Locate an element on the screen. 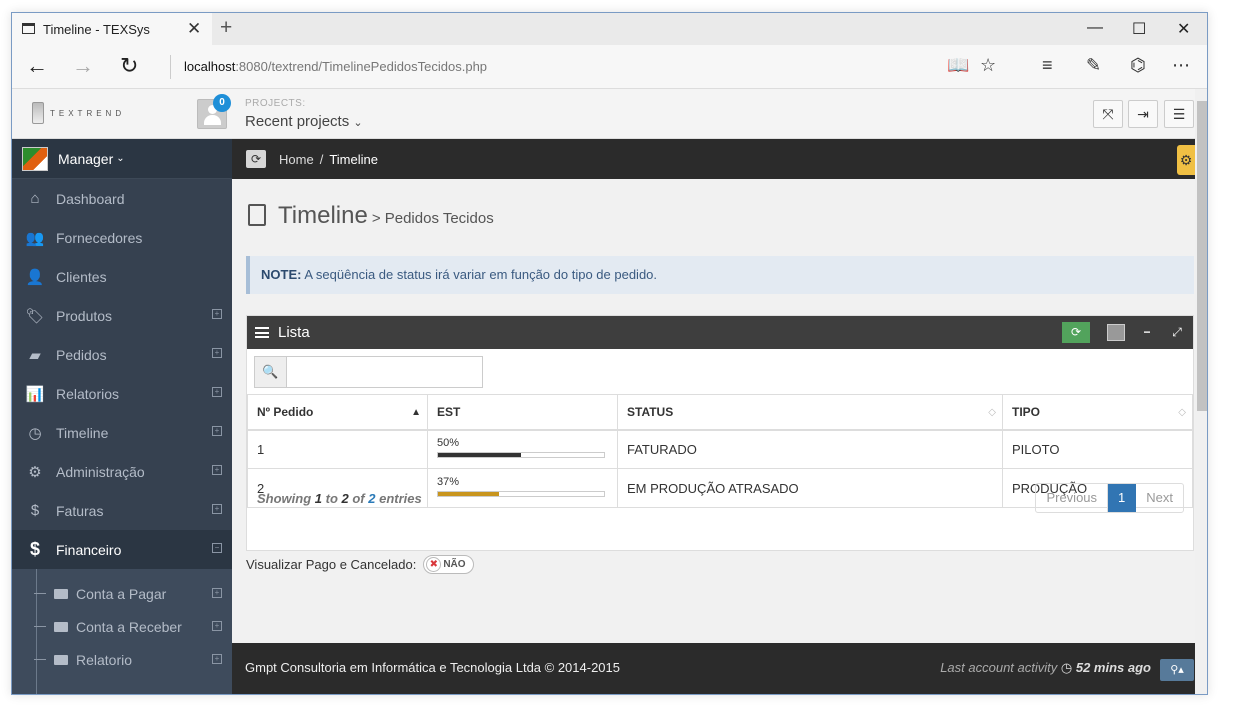 The width and height of the screenshot is (1236, 721). back-icon: ← is located at coordinates (37, 66).